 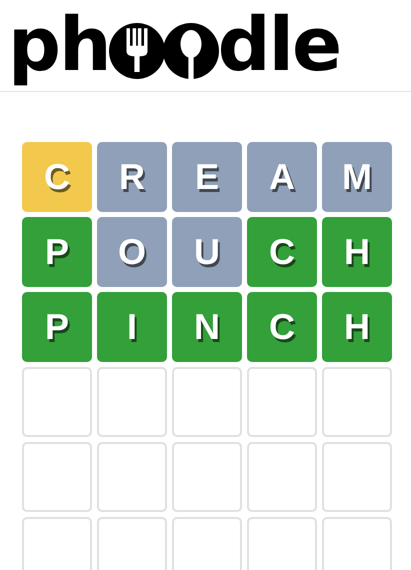 What do you see at coordinates (132, 327) in the screenshot?
I see `letter-tile: I` at bounding box center [132, 327].